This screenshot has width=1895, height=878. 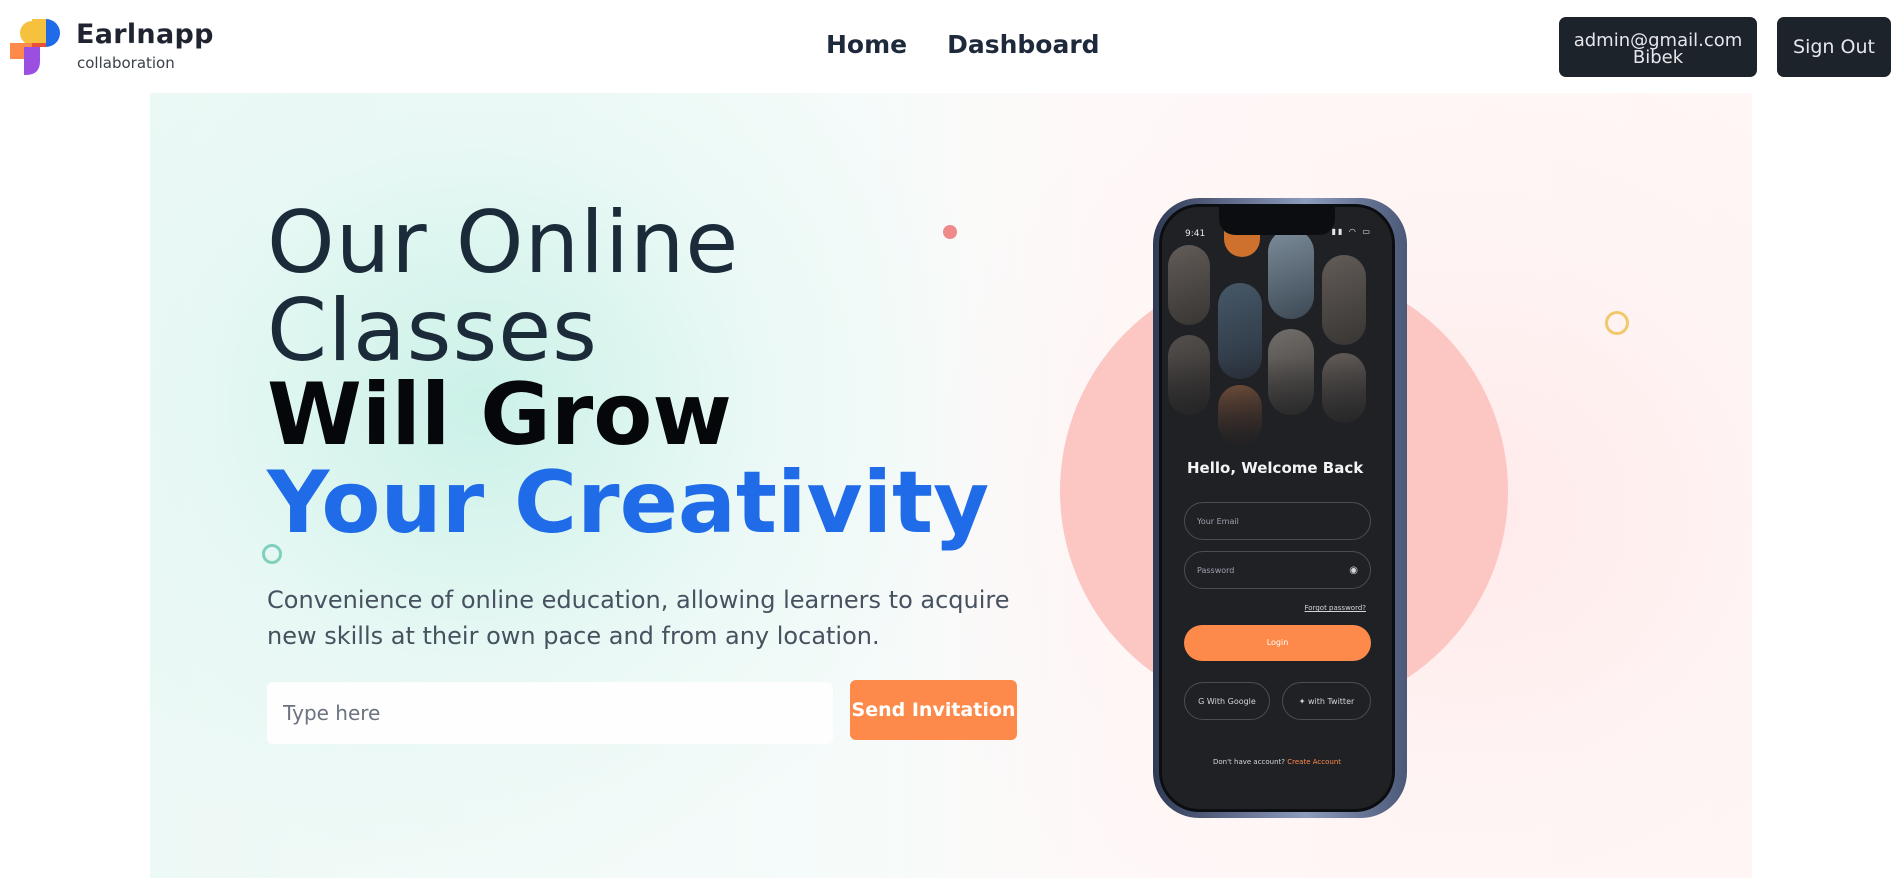 What do you see at coordinates (1302, 701) in the screenshot?
I see `twitter-icon: ✦` at bounding box center [1302, 701].